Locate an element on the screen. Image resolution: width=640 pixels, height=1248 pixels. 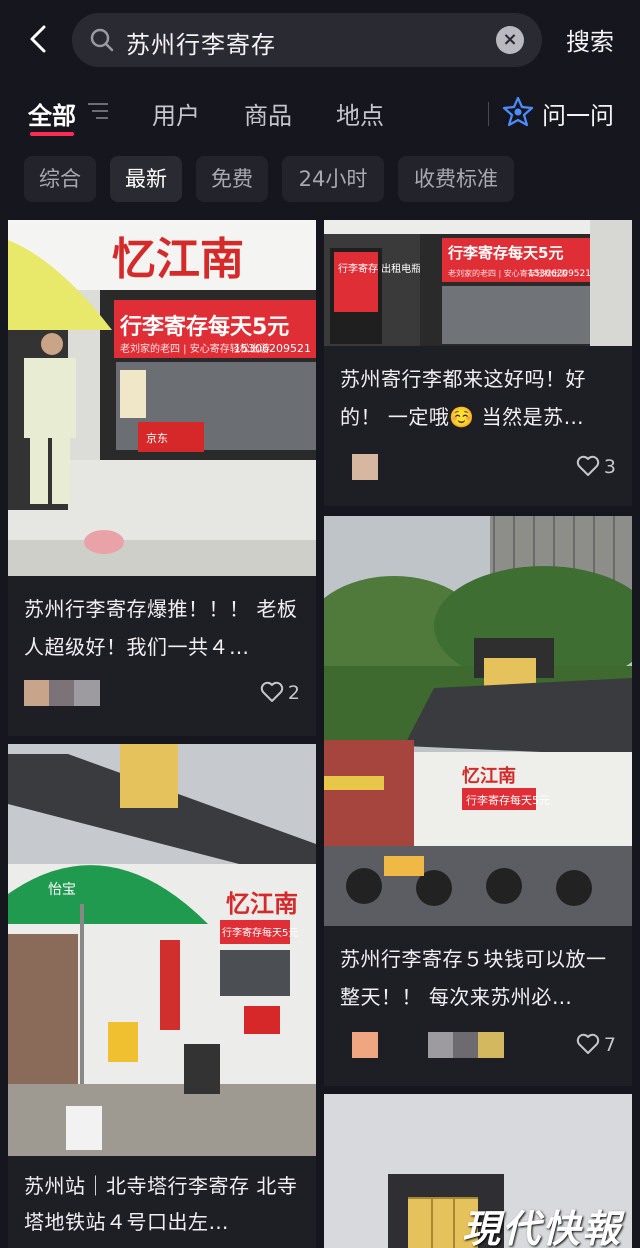
sign-side: 行李寄存 出租电瓶车 is located at coordinates (384, 268).